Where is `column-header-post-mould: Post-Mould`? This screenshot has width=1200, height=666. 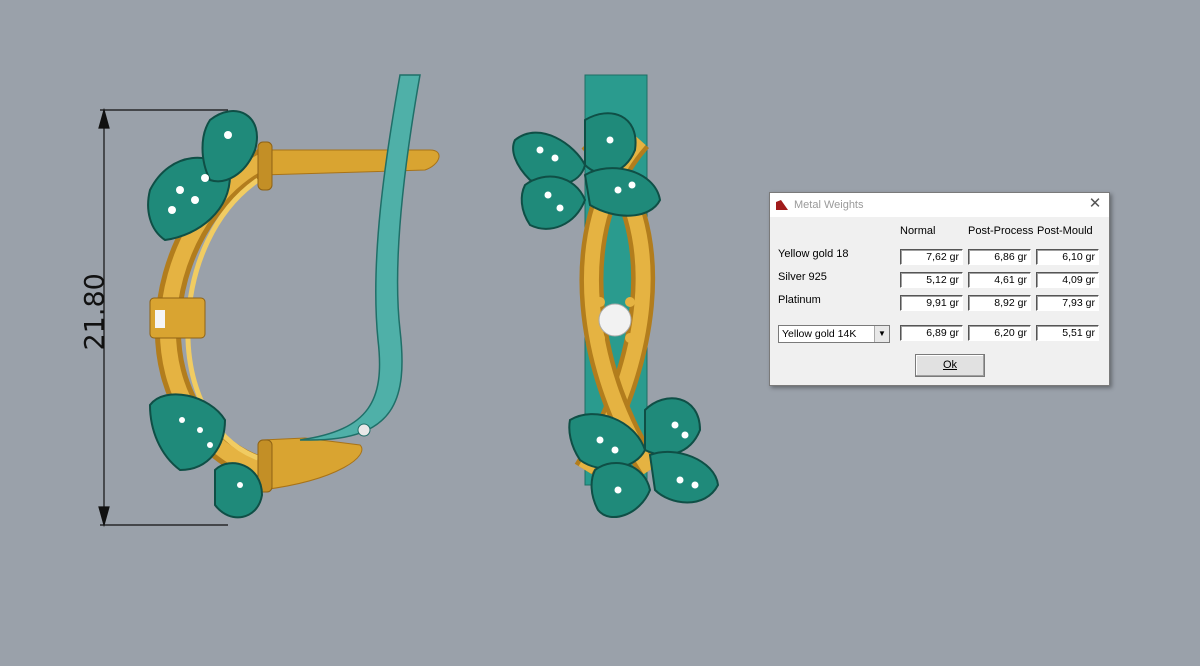
column-header-post-mould: Post-Mould is located at coordinates (1065, 231).